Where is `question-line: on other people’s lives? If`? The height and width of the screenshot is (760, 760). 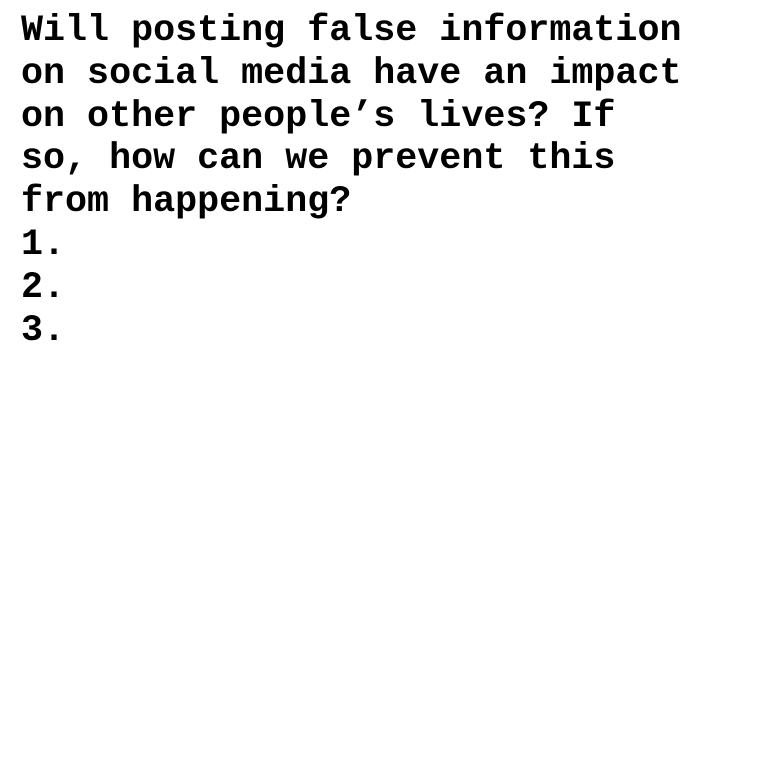 question-line: on other people’s lives? If is located at coordinates (318, 116).